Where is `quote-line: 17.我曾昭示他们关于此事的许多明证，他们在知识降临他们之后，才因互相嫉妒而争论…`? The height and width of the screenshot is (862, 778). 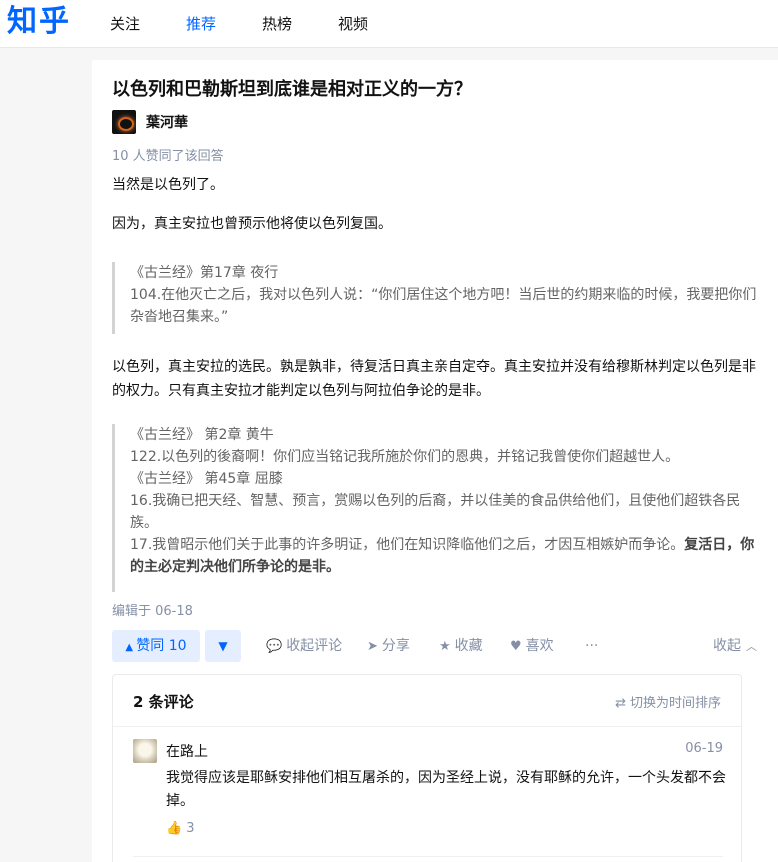 quote-line: 17.我曾昭示他们关于此事的许多明证，他们在知识降临他们之后，才因互相嫉妒而争论… is located at coordinates (443, 556).